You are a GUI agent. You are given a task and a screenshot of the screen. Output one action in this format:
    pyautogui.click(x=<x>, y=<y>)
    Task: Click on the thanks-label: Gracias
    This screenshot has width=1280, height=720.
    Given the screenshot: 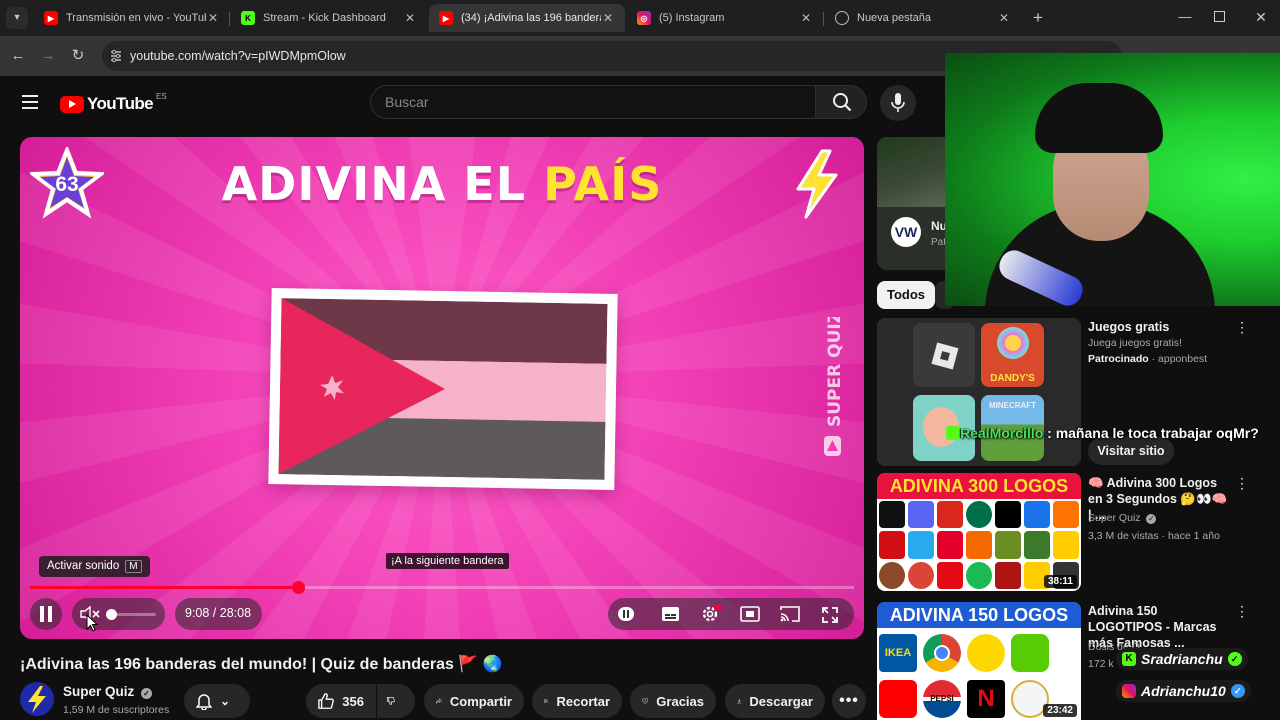 What is the action you would take?
    pyautogui.click(x=680, y=701)
    